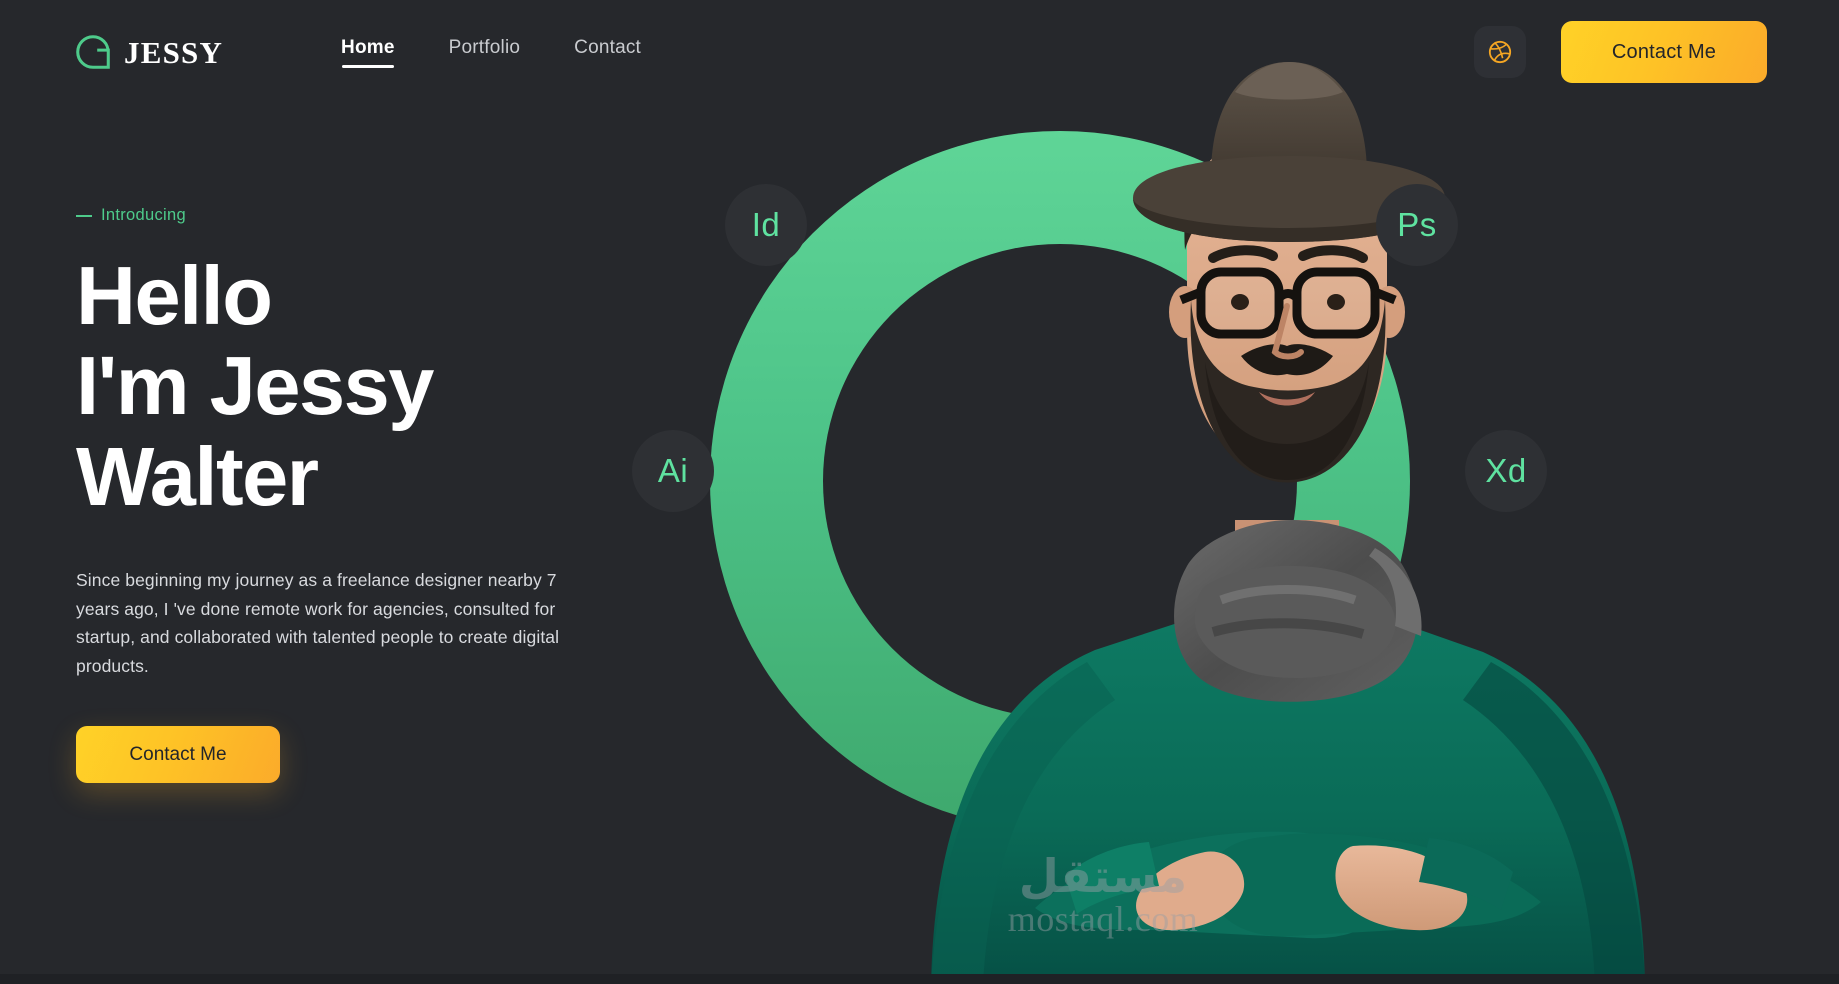  I want to click on eyebrow-dash-icon, so click(84, 215).